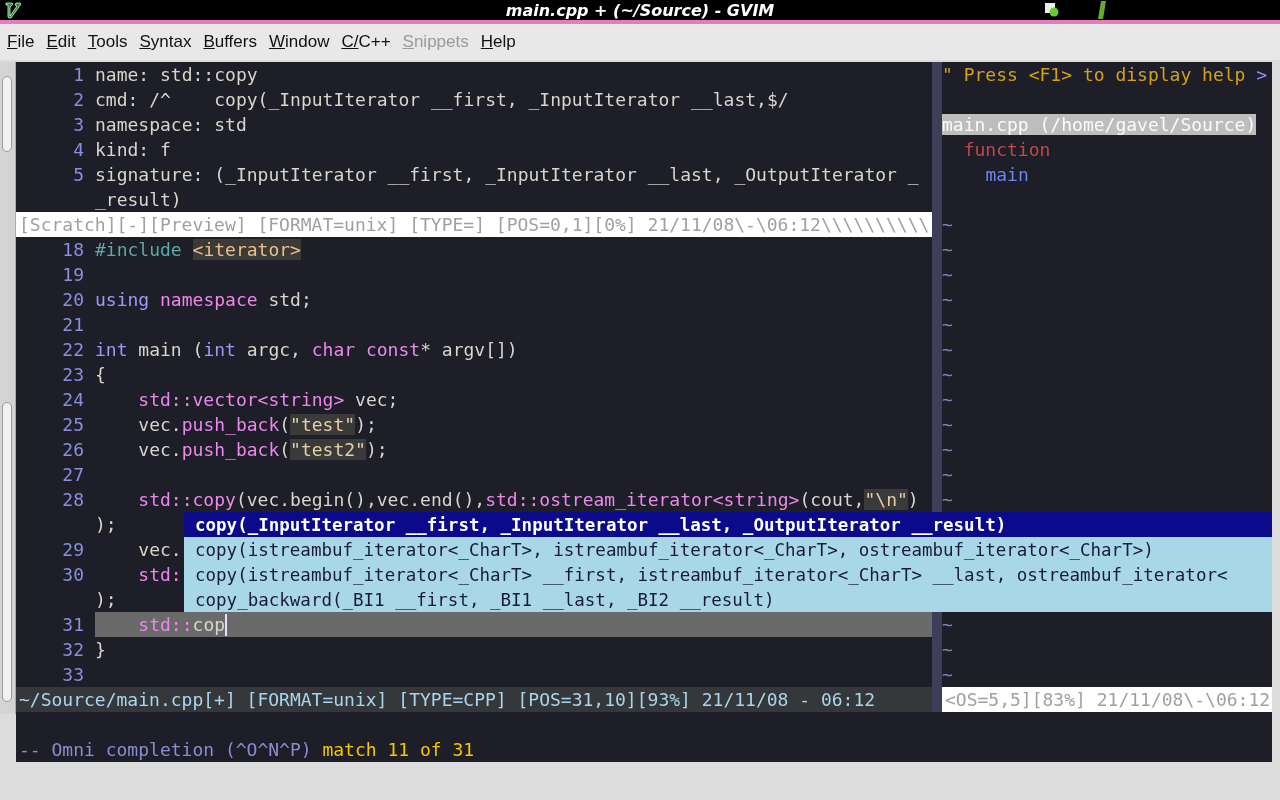 Image resolution: width=1280 pixels, height=800 pixels. I want to click on completion-item: copy(istreambuf_iterator<_CharT>, istreambuf_iterator<_CharT>, ostreambuf_iterator<_CharT>), so click(728, 549).